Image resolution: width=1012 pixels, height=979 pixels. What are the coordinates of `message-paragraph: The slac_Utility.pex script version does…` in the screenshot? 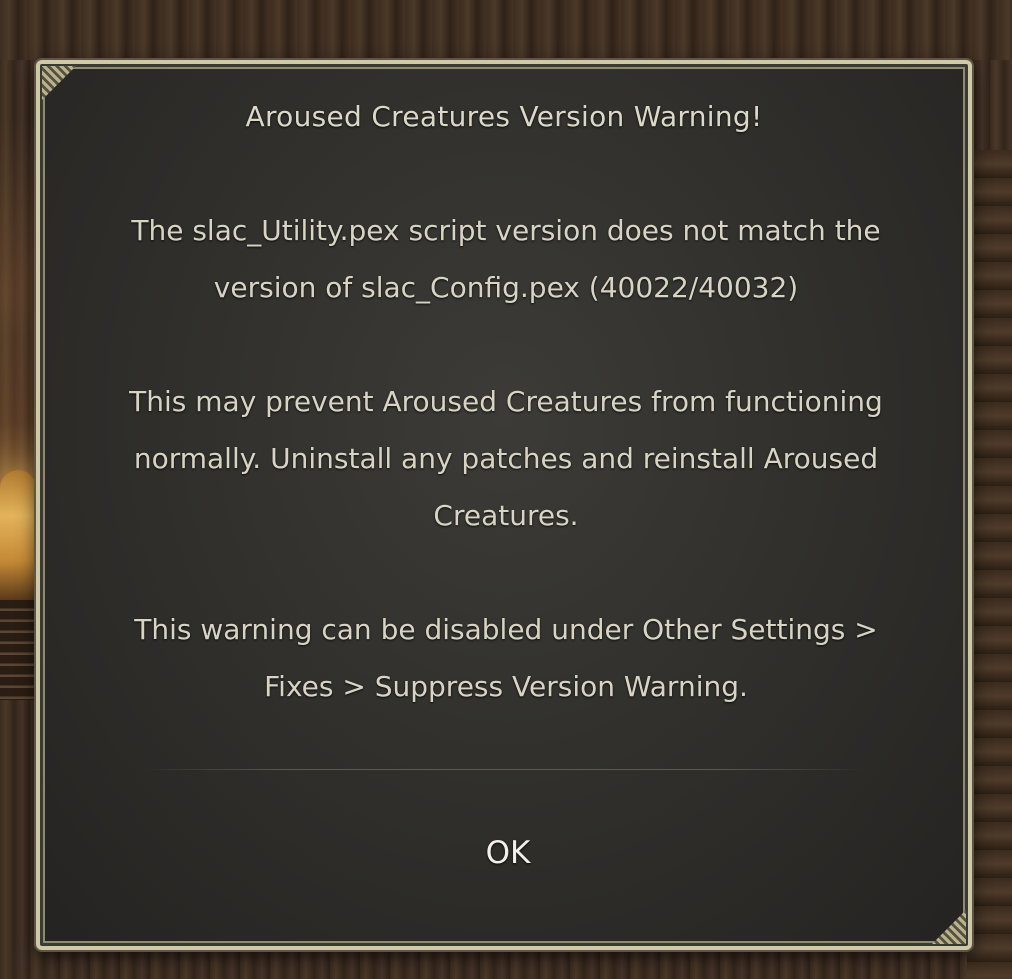 It's located at (506, 259).